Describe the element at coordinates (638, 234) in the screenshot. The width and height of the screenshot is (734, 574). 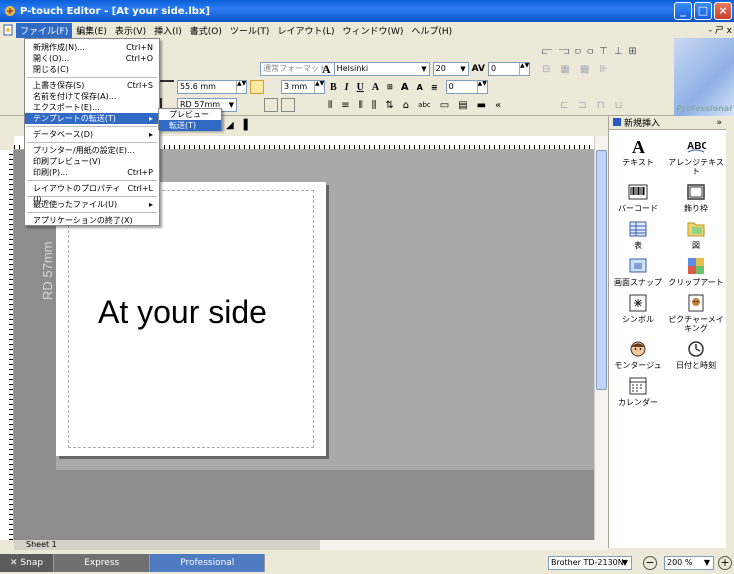
I see `tool-table: 表` at that location.